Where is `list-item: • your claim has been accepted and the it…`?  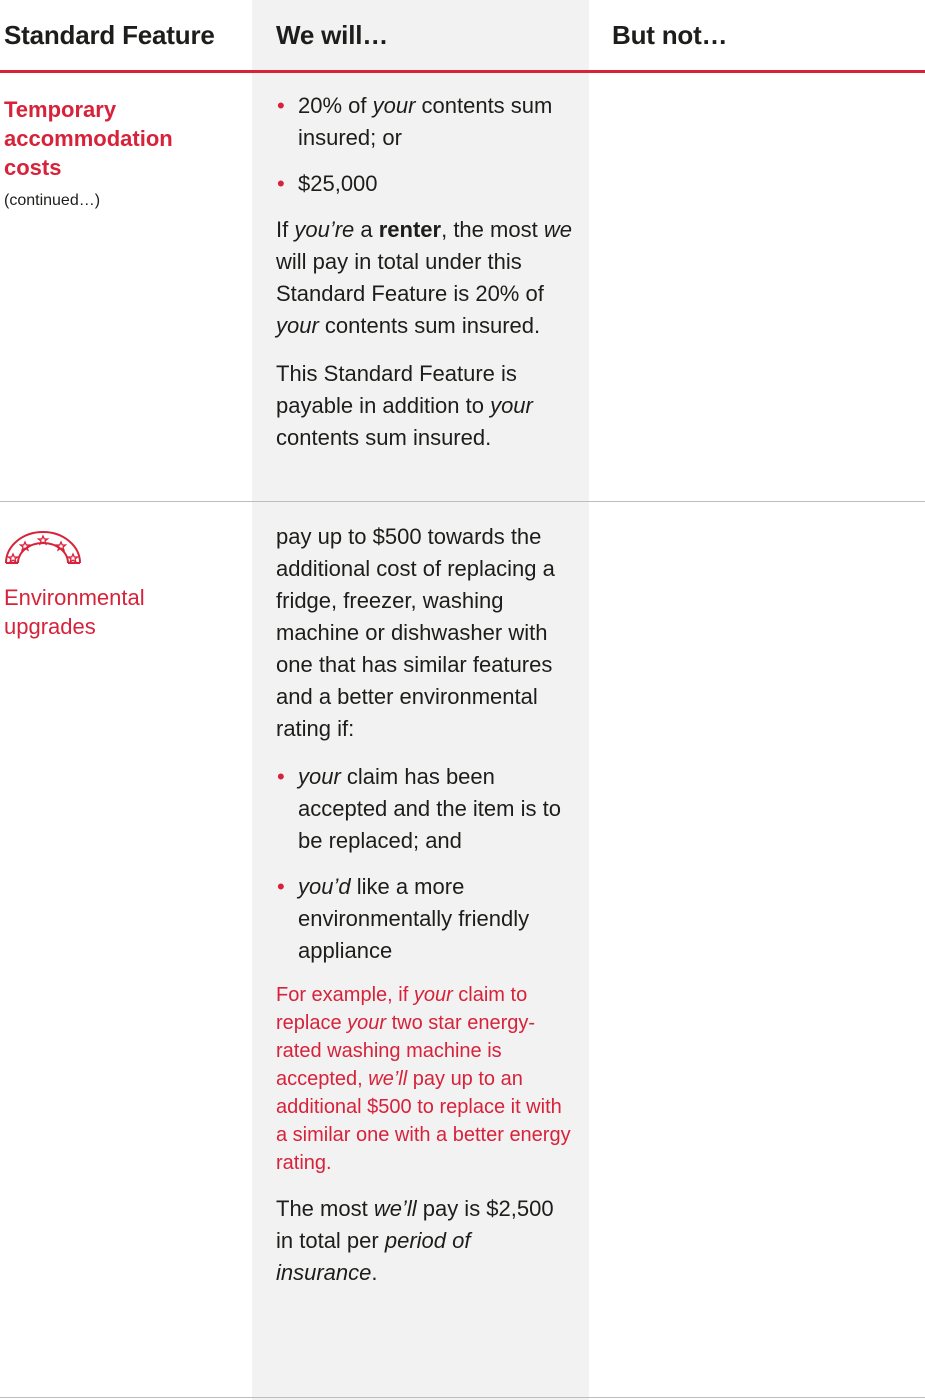
list-item: • your claim has been accepted and the it… is located at coordinates (426, 809).